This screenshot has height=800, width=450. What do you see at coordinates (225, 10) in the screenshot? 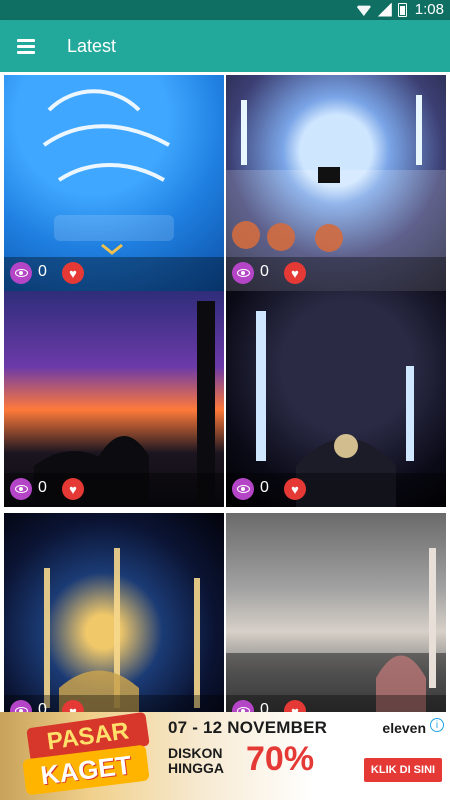
I see `status-bar: 1:08` at bounding box center [225, 10].